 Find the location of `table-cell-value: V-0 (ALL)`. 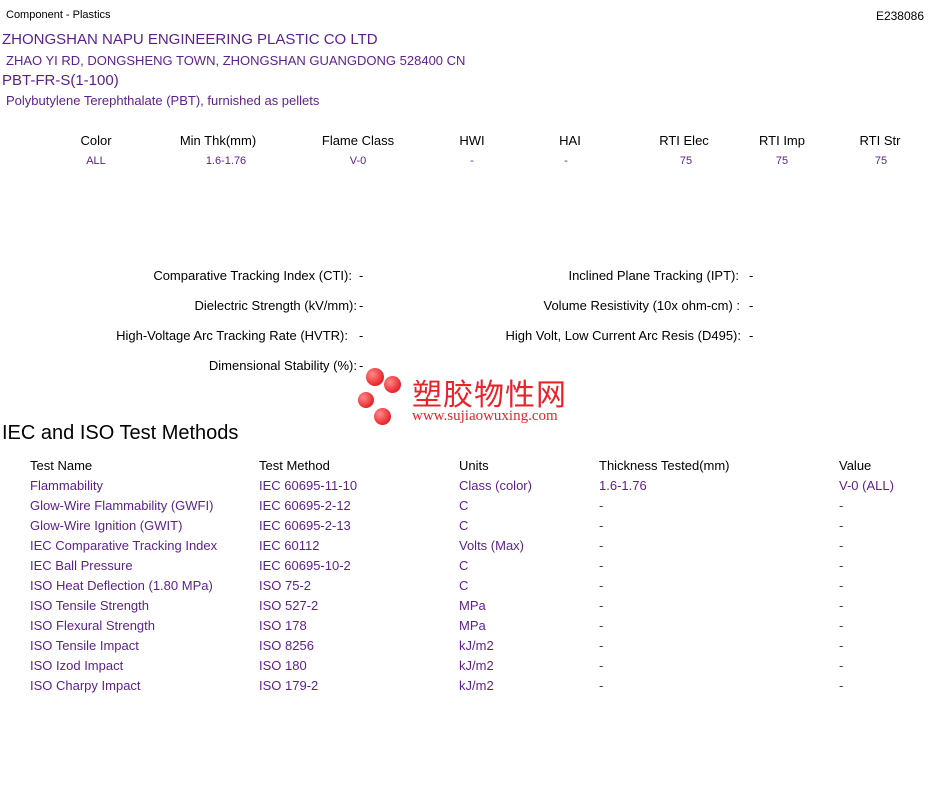

table-cell-value: V-0 (ALL) is located at coordinates (866, 485).